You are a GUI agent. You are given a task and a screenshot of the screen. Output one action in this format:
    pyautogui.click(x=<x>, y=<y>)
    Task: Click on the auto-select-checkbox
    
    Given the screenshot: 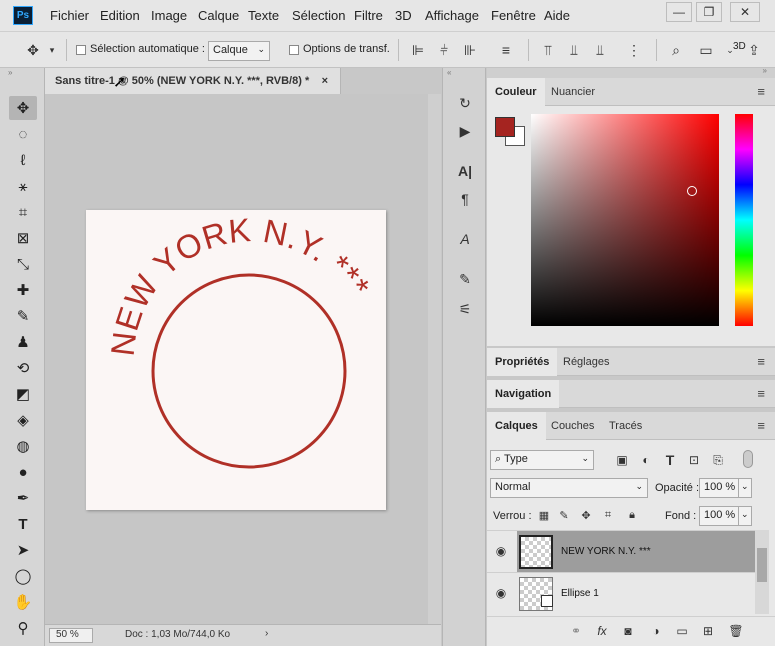 What is the action you would take?
    pyautogui.click(x=81, y=50)
    